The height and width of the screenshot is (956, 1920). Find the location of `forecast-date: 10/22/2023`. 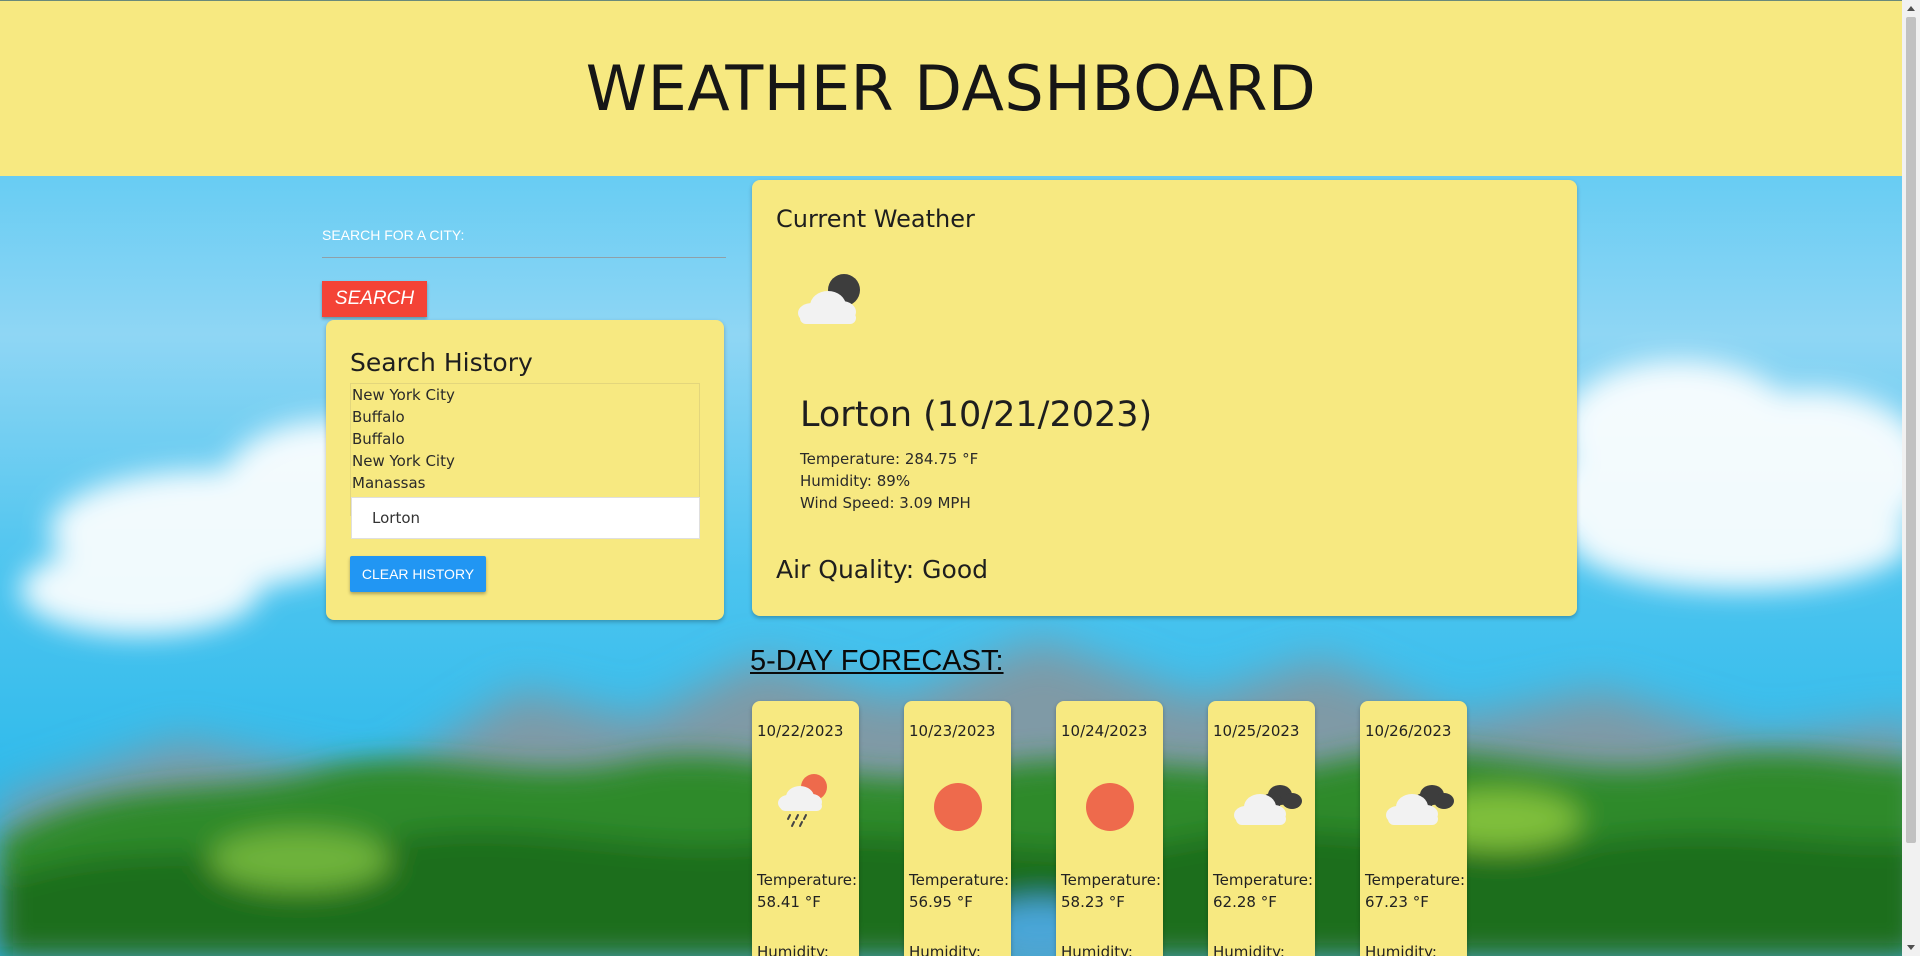

forecast-date: 10/22/2023 is located at coordinates (800, 731).